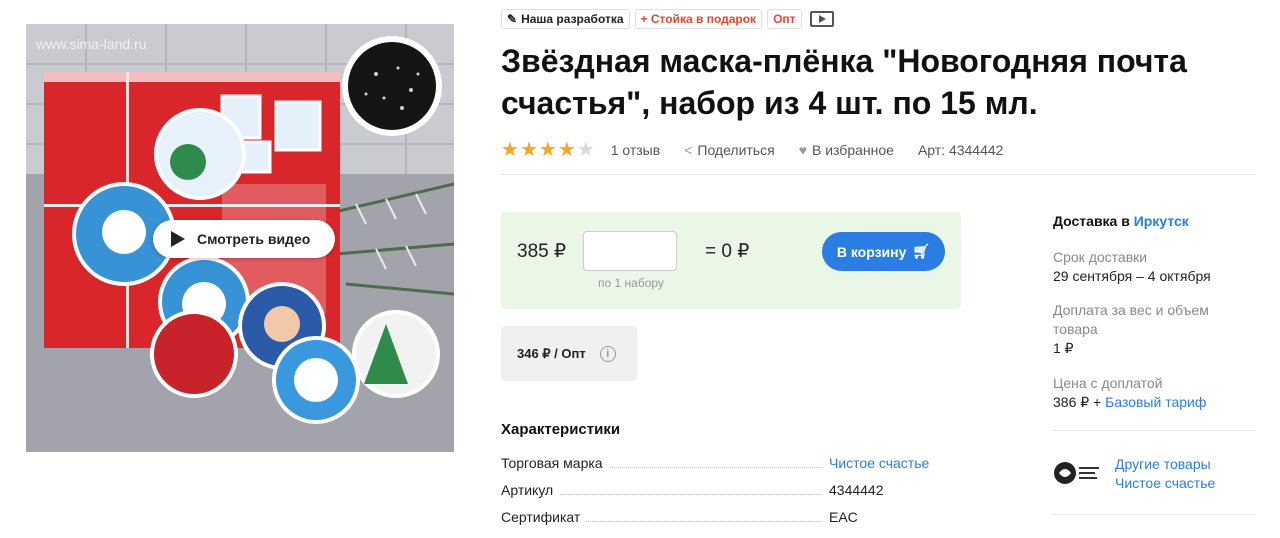  Describe the element at coordinates (784, 19) in the screenshot. I see `tag-wholesale: Опт` at that location.